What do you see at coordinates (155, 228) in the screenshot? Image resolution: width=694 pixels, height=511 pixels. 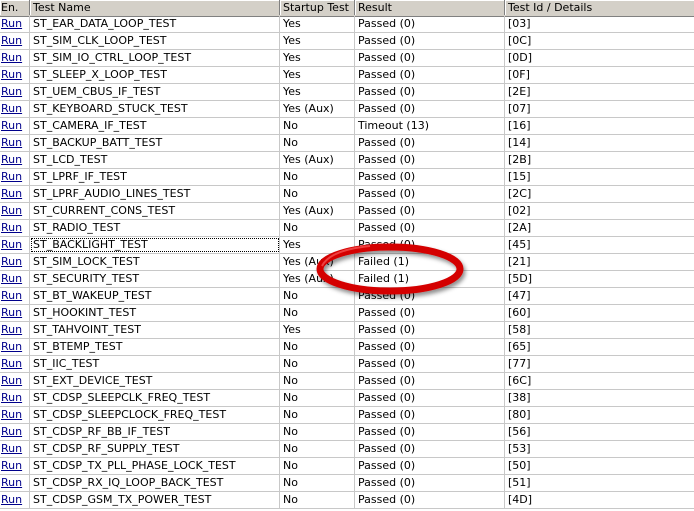 I see `test-name-cell: ST_RADIO_TEST` at bounding box center [155, 228].